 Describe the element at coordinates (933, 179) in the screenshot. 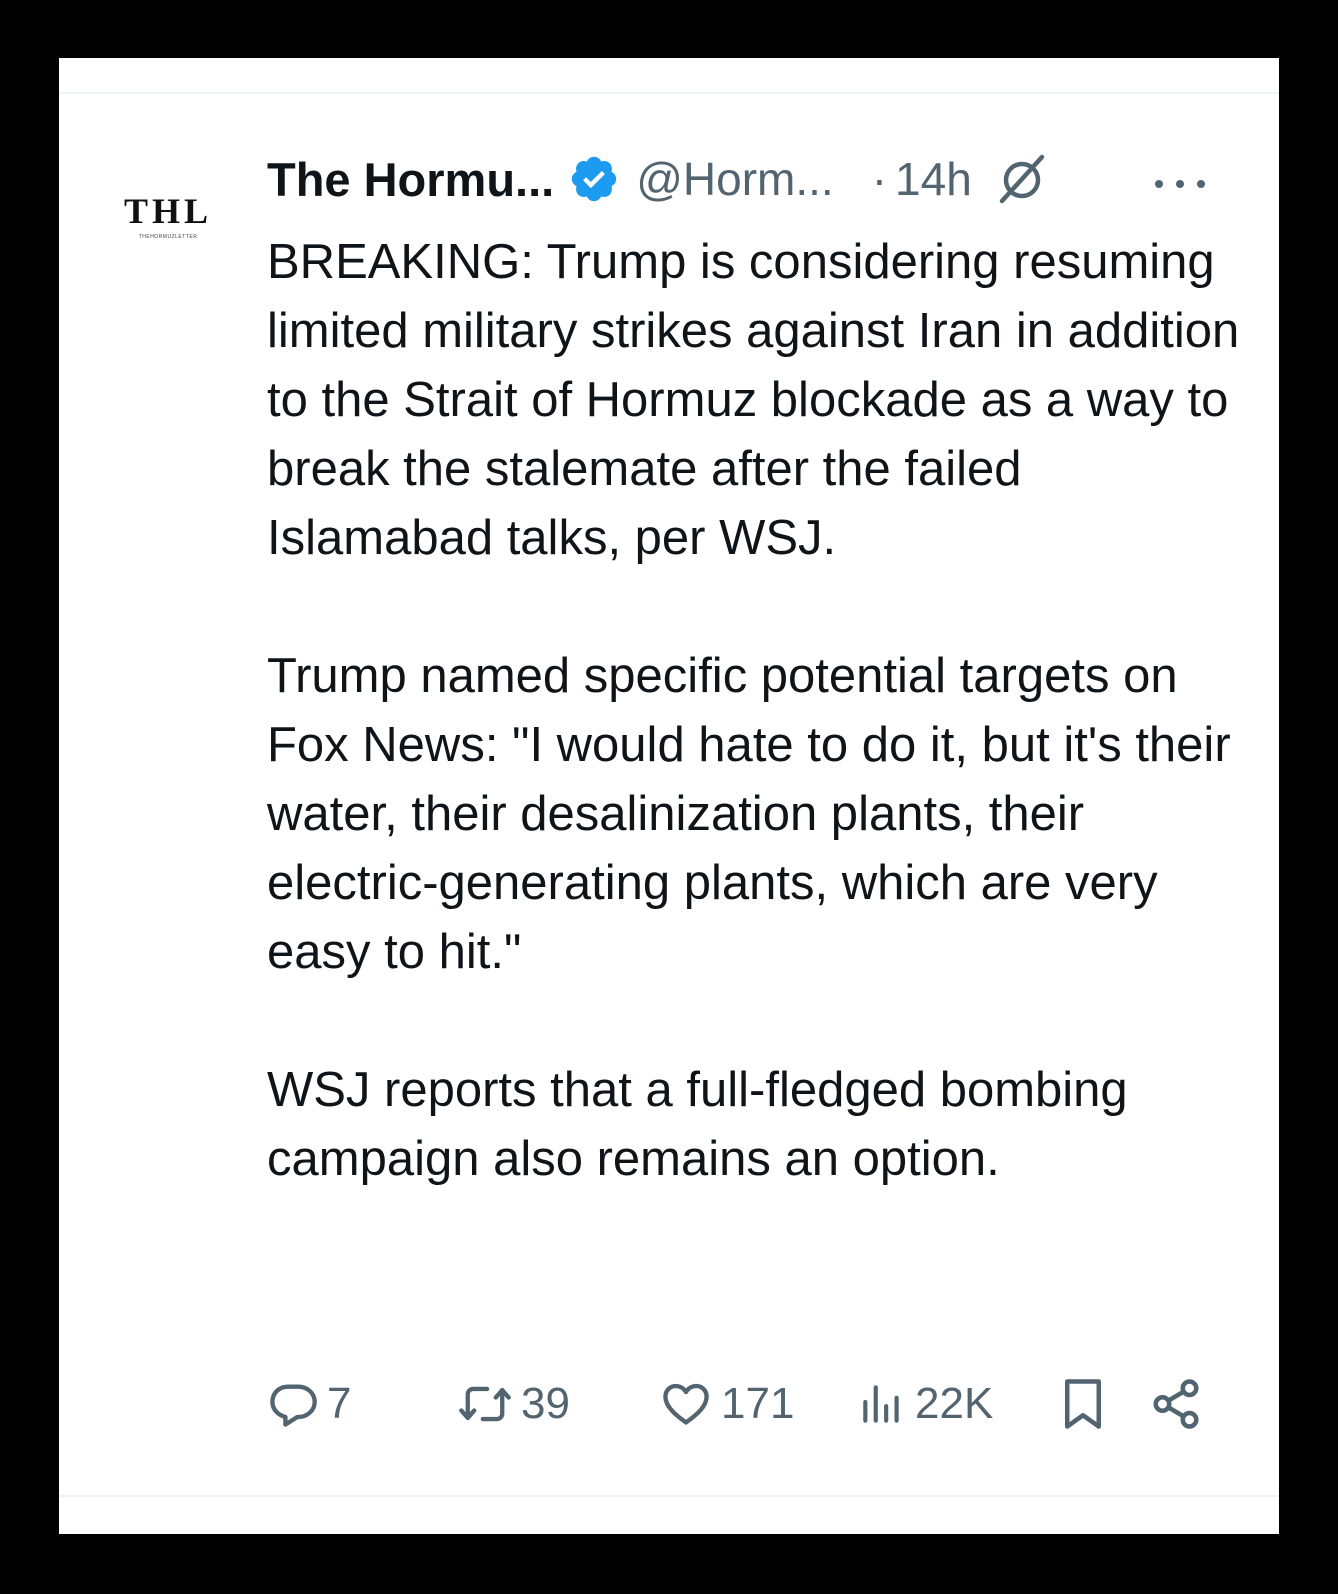

I see `timestamp: 14h` at that location.